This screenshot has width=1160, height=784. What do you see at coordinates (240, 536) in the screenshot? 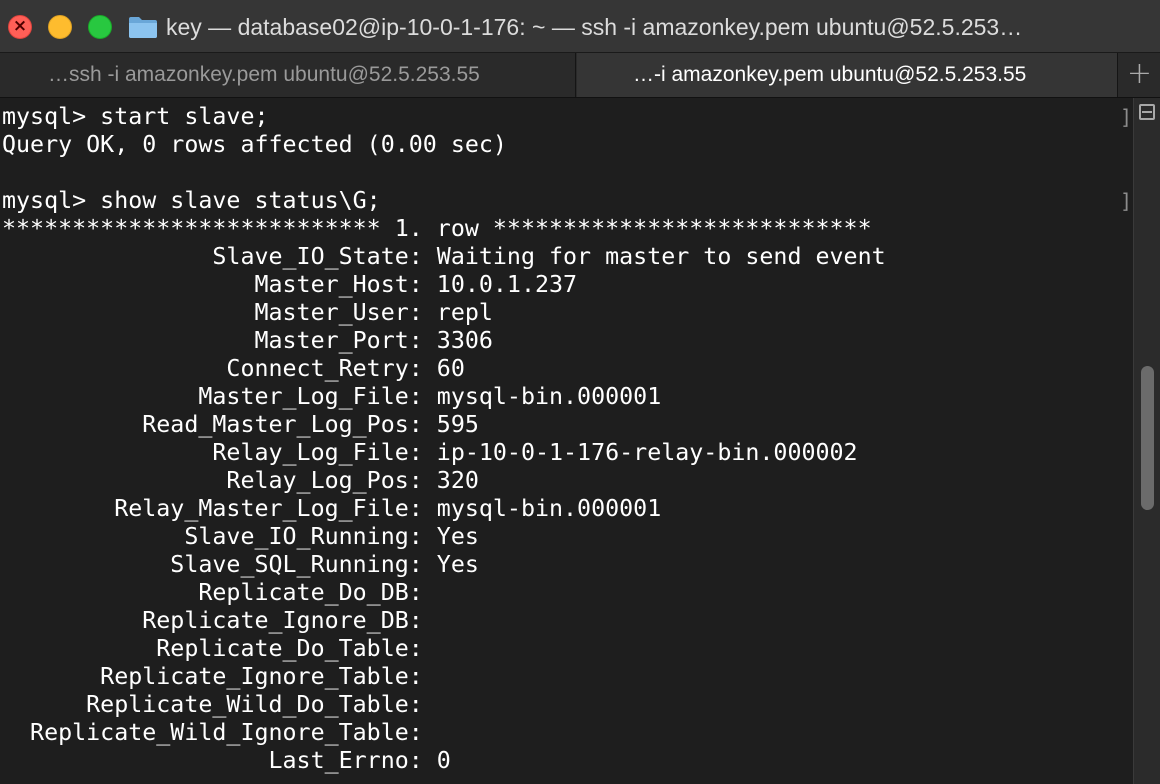
I see `terminal-line: Slave_IO_Running: Yes` at bounding box center [240, 536].